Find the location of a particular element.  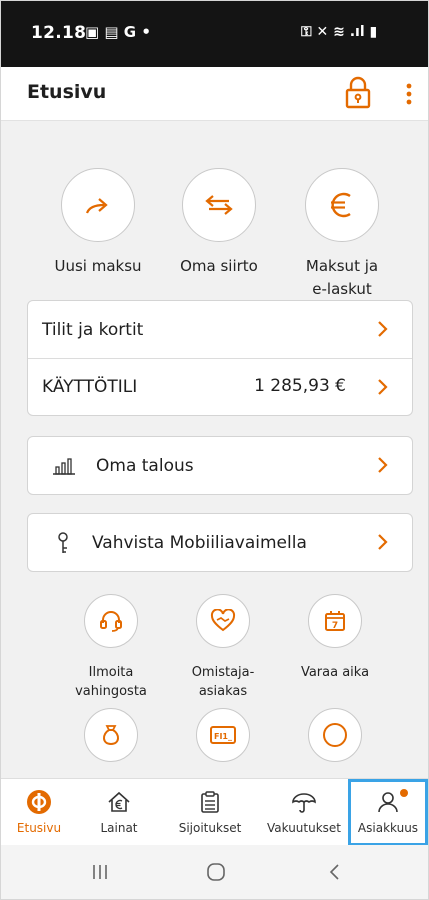

service-book-appointment: 7 Varaa aika is located at coordinates (335, 638).